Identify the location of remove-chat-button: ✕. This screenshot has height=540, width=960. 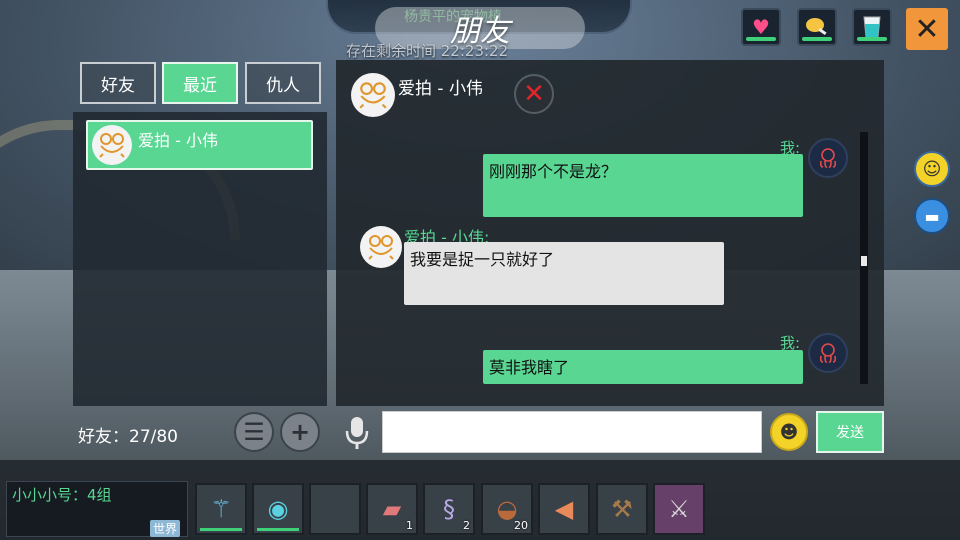
(534, 94).